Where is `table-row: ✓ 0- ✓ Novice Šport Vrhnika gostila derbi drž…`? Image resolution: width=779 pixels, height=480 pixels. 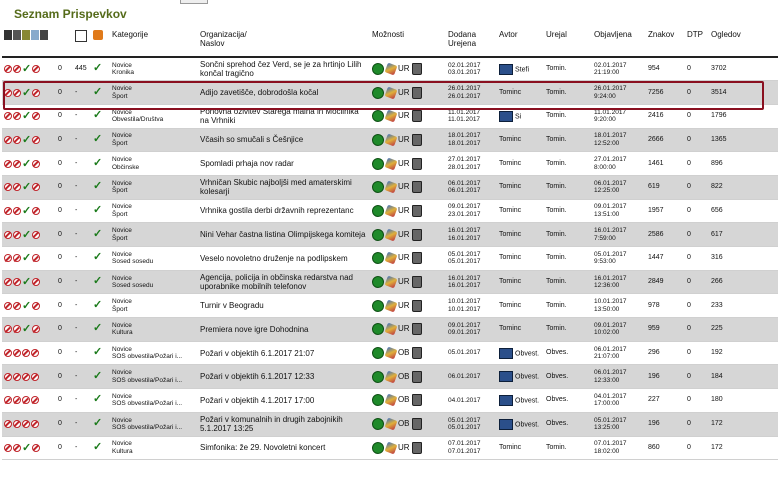 table-row: ✓ 0- ✓ Novice Šport Vrhnika gostila derbi drž… is located at coordinates (390, 211).